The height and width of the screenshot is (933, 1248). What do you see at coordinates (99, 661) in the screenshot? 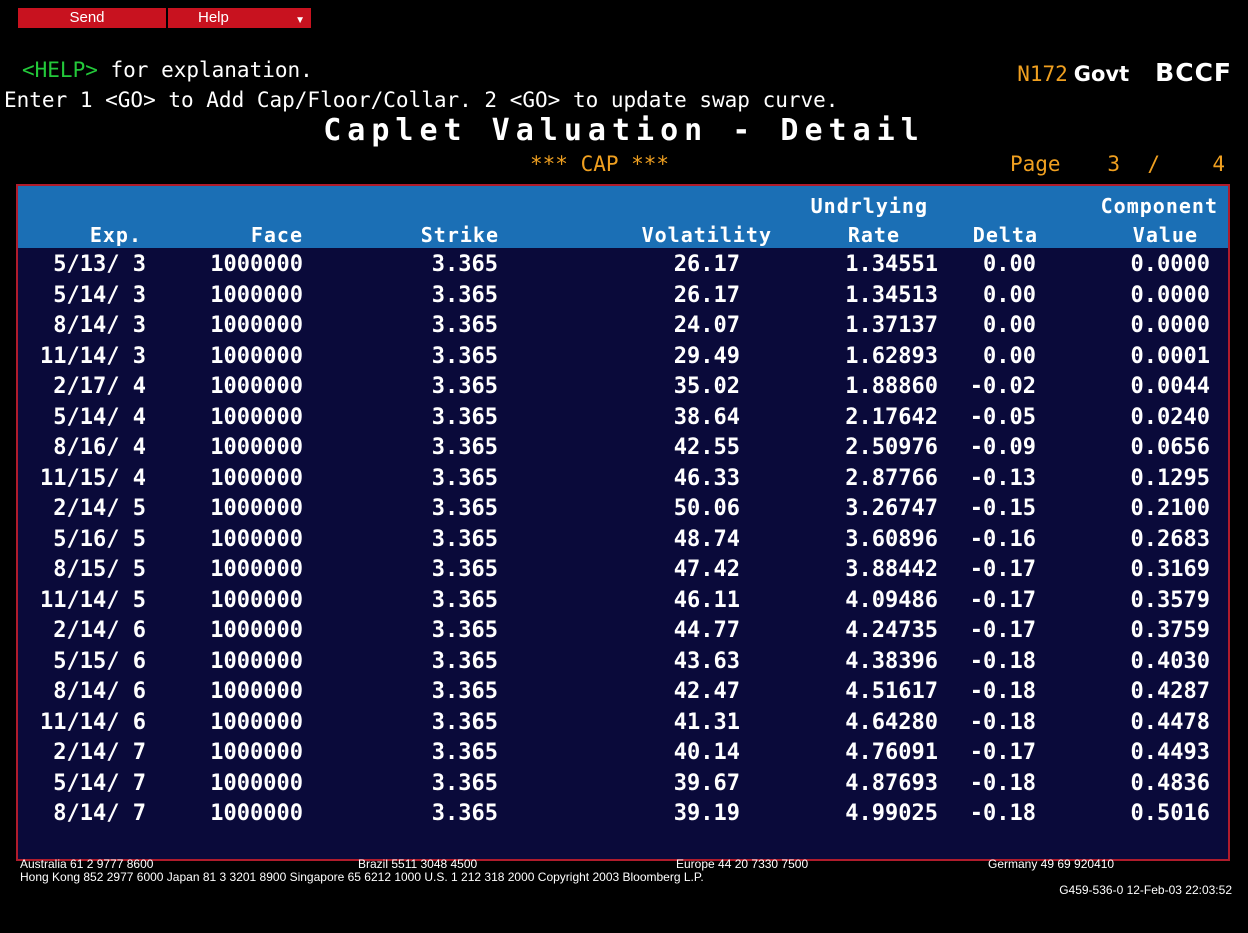
I see `cell-exp: 5/15/ 6` at bounding box center [99, 661].